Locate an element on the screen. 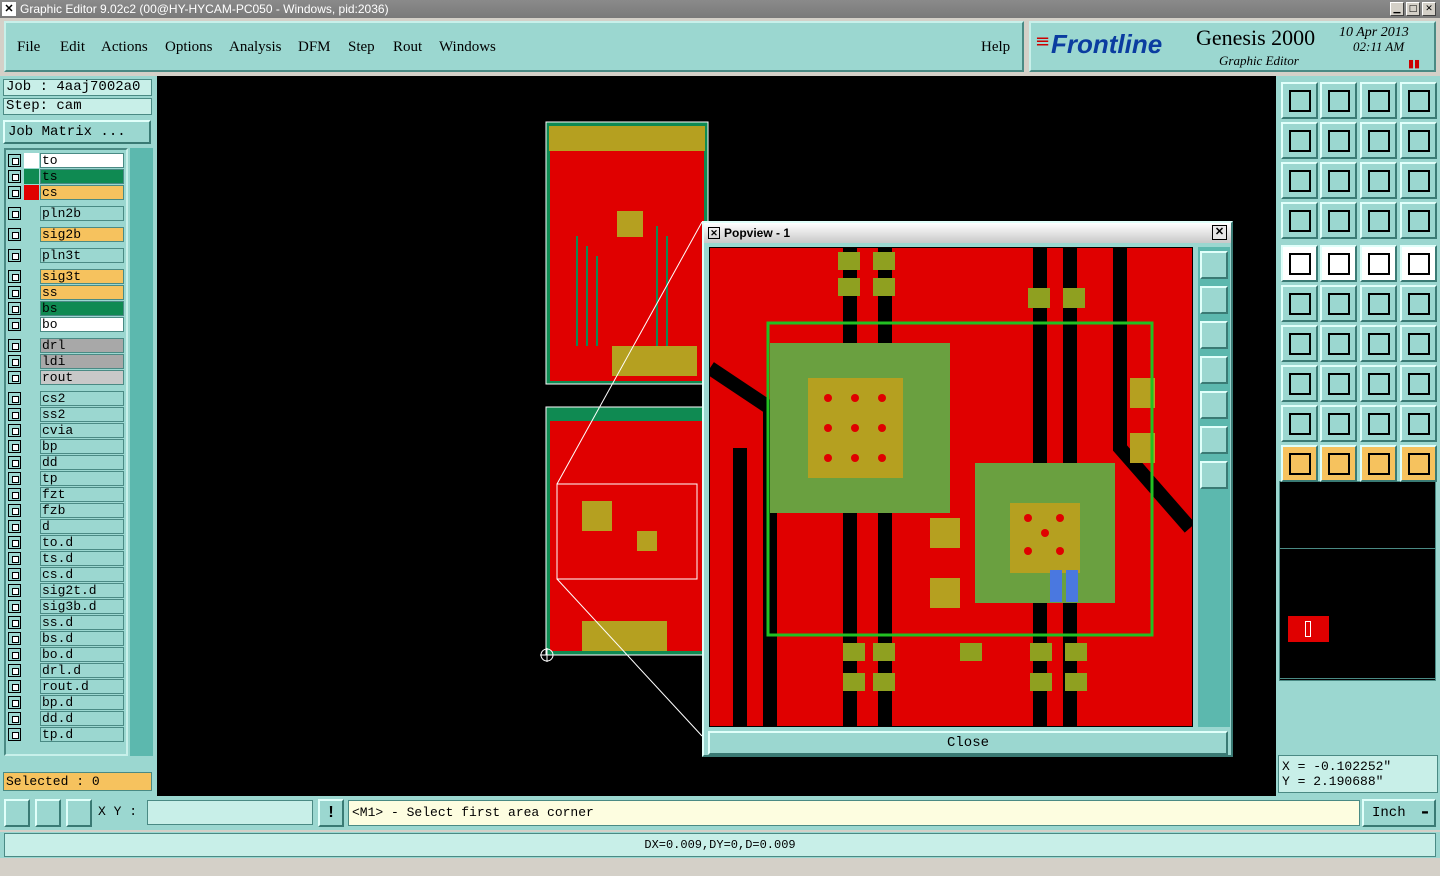  layer-row-fzt: fzt is located at coordinates (65, 494).